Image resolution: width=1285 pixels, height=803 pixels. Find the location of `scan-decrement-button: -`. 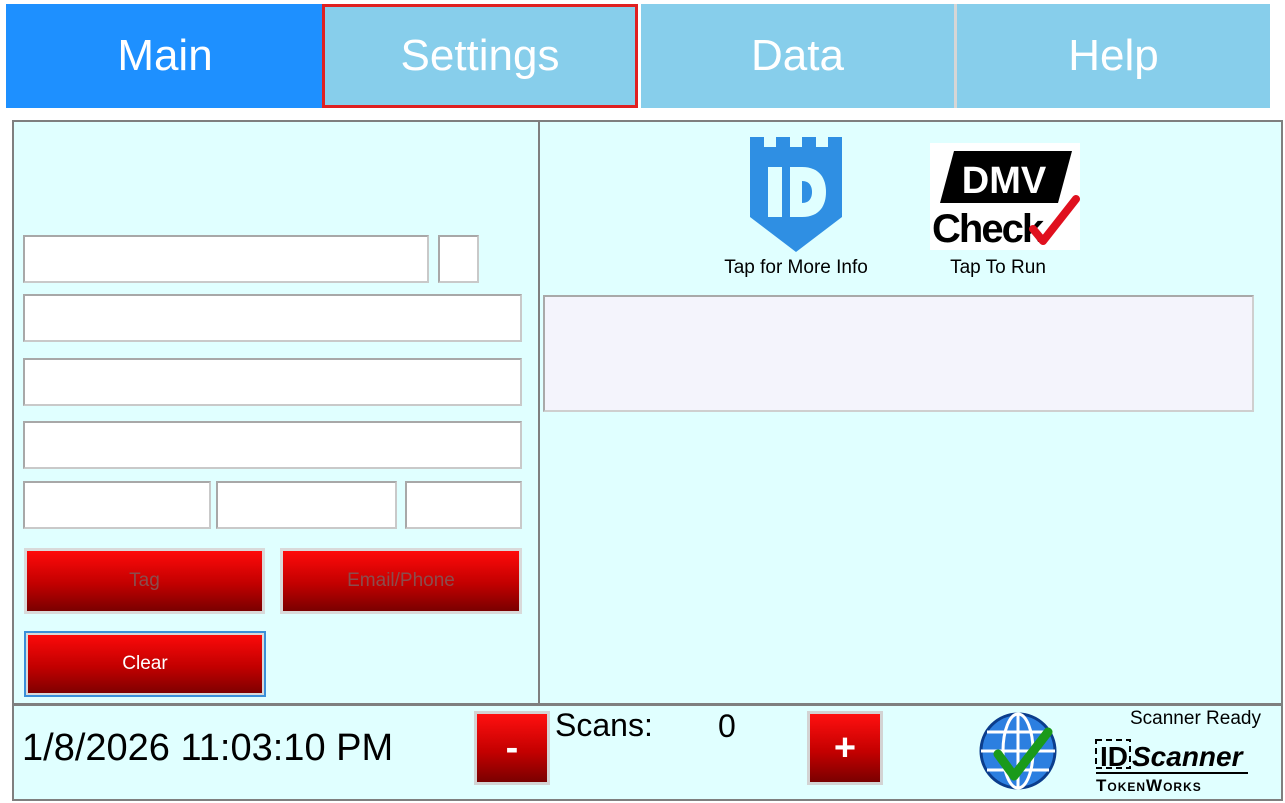

scan-decrement-button: - is located at coordinates (512, 748).